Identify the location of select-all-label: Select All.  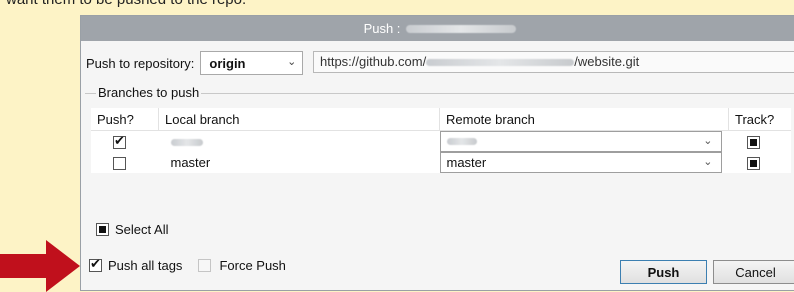
(142, 229).